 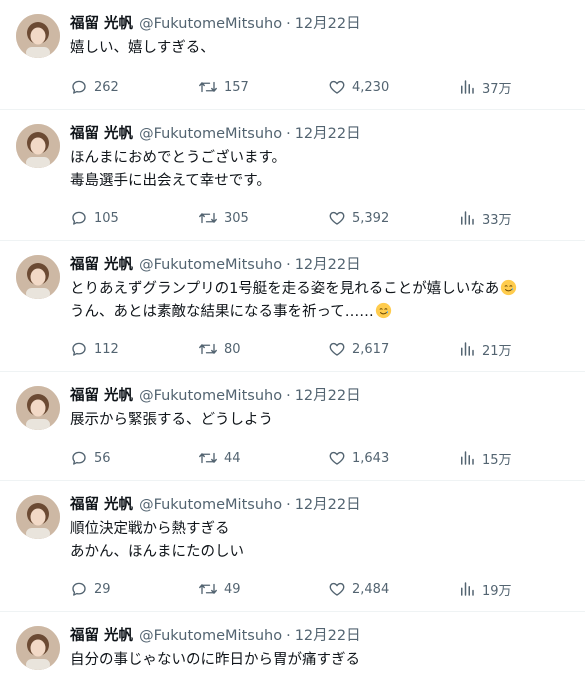 I want to click on reply-button: 262, so click(x=94, y=87).